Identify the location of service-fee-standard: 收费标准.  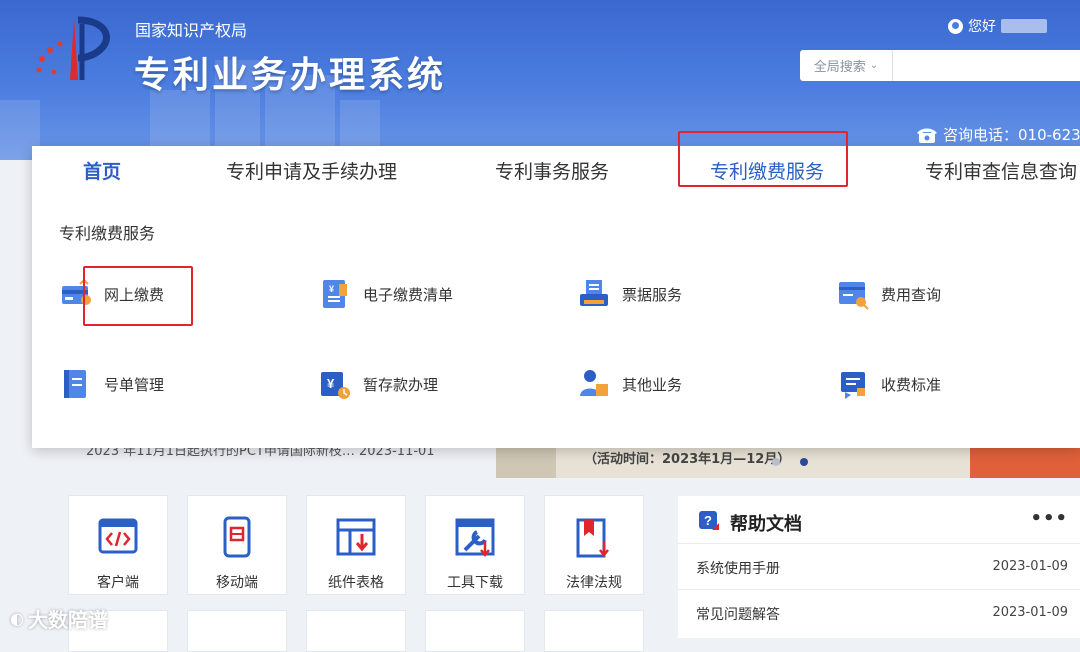
(889, 384).